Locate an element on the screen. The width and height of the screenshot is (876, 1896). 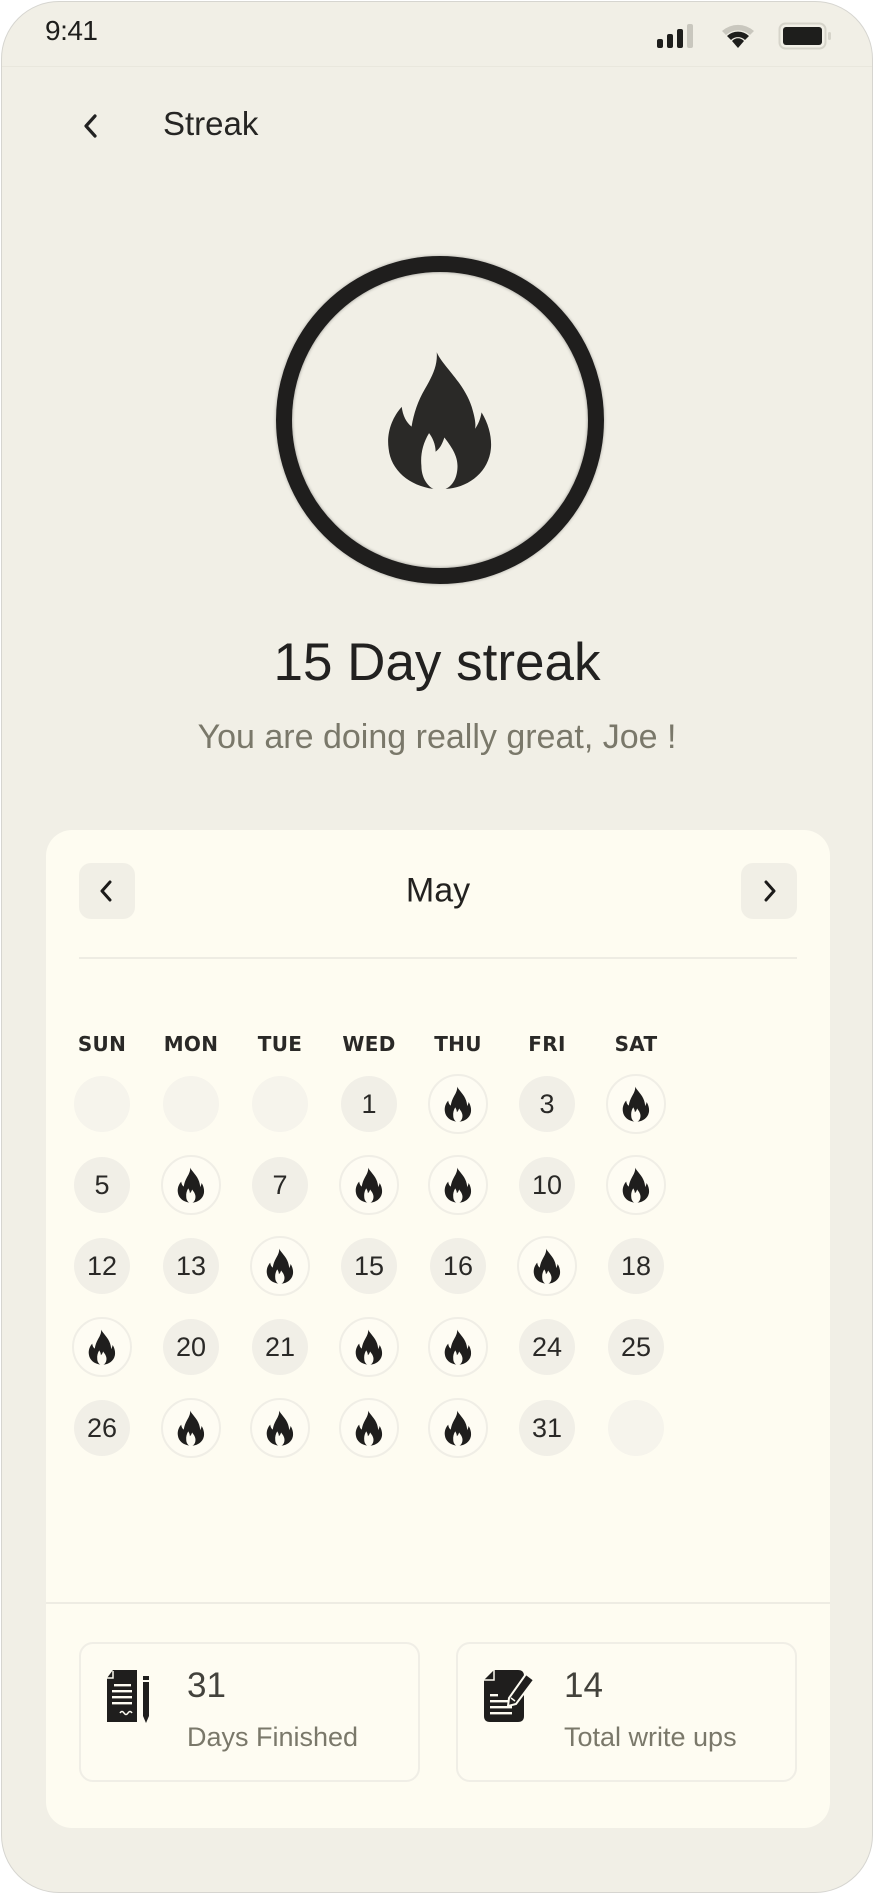
day-number: 5 is located at coordinates (102, 1184).